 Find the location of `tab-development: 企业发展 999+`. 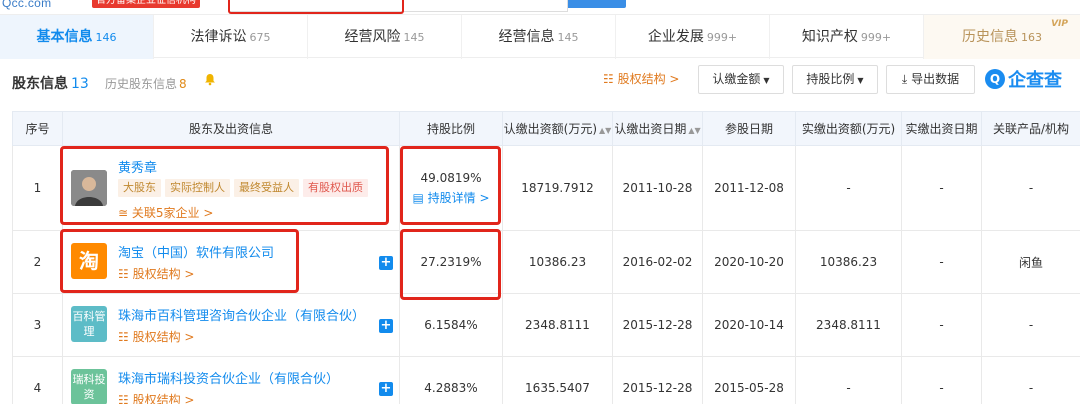

tab-development: 企业发展 999+ is located at coordinates (693, 37).